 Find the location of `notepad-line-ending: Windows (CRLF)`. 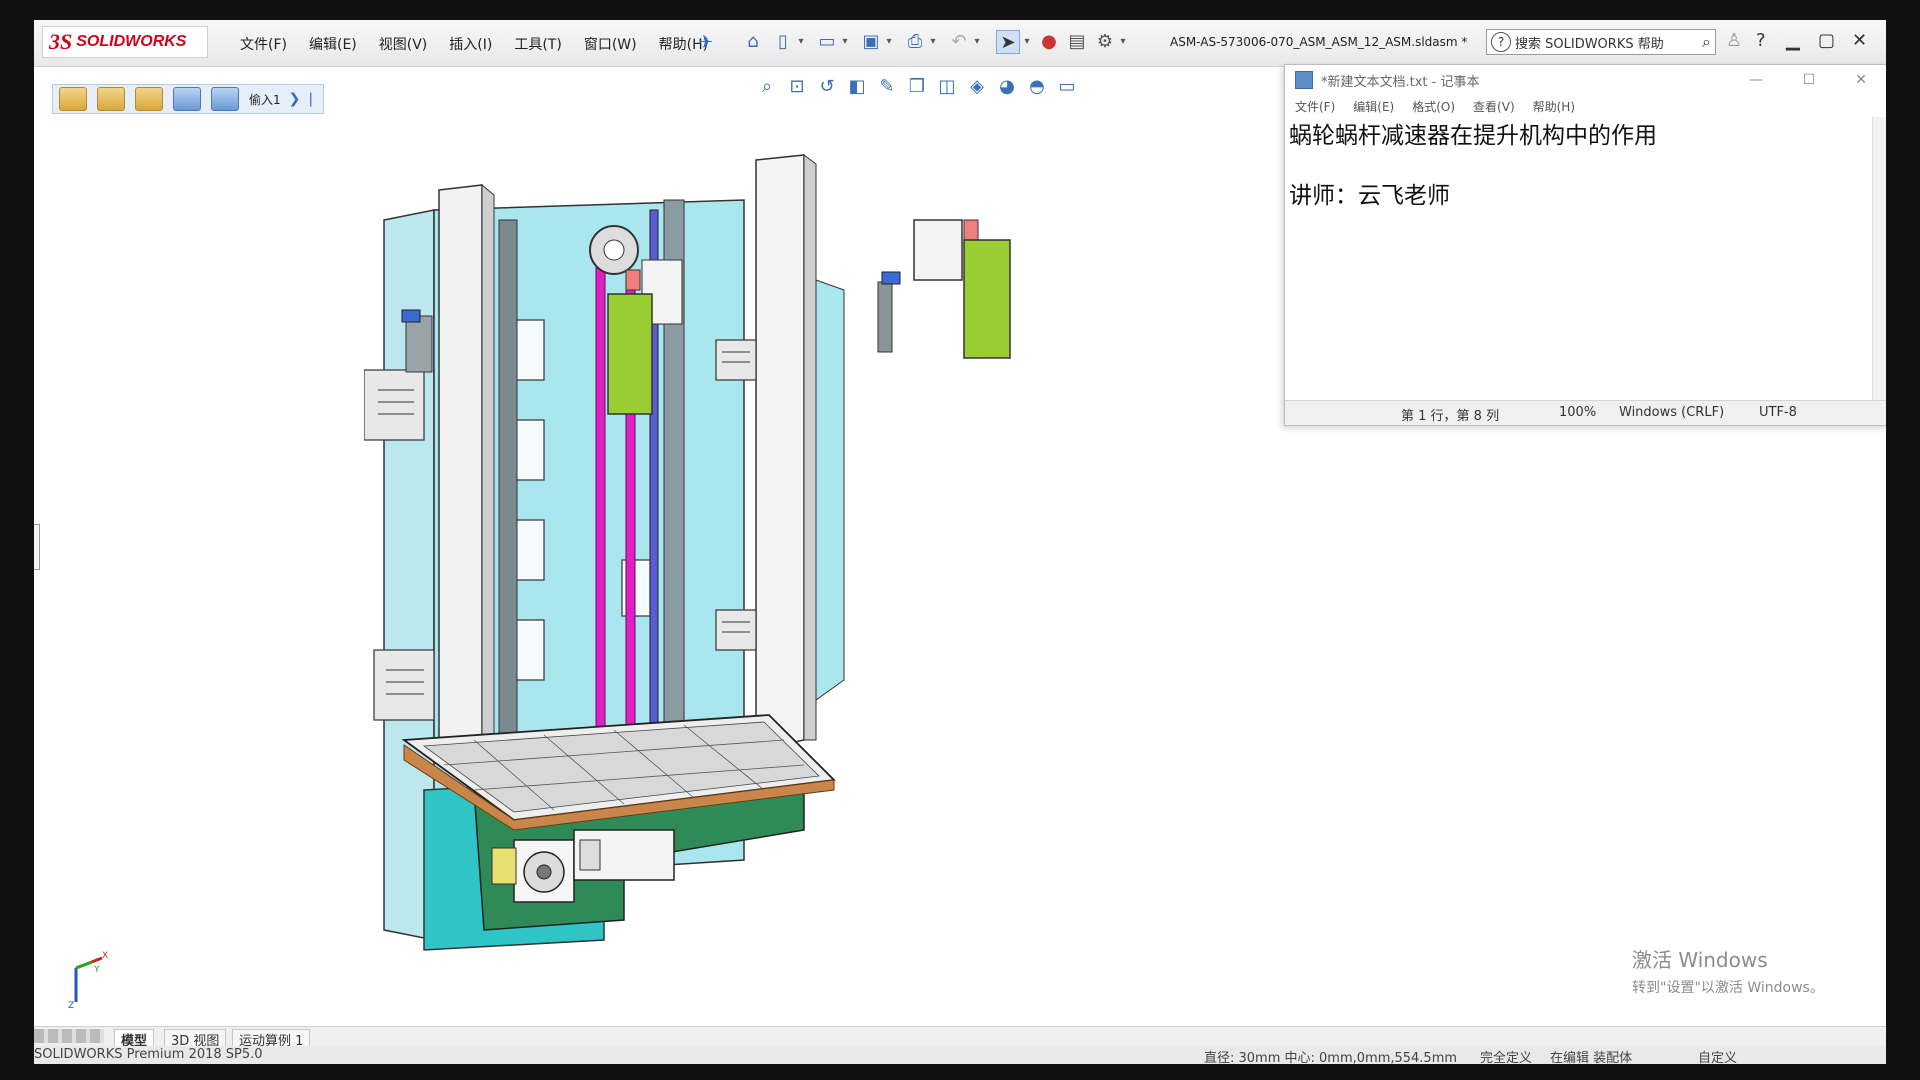

notepad-line-ending: Windows (CRLF) is located at coordinates (1672, 412).